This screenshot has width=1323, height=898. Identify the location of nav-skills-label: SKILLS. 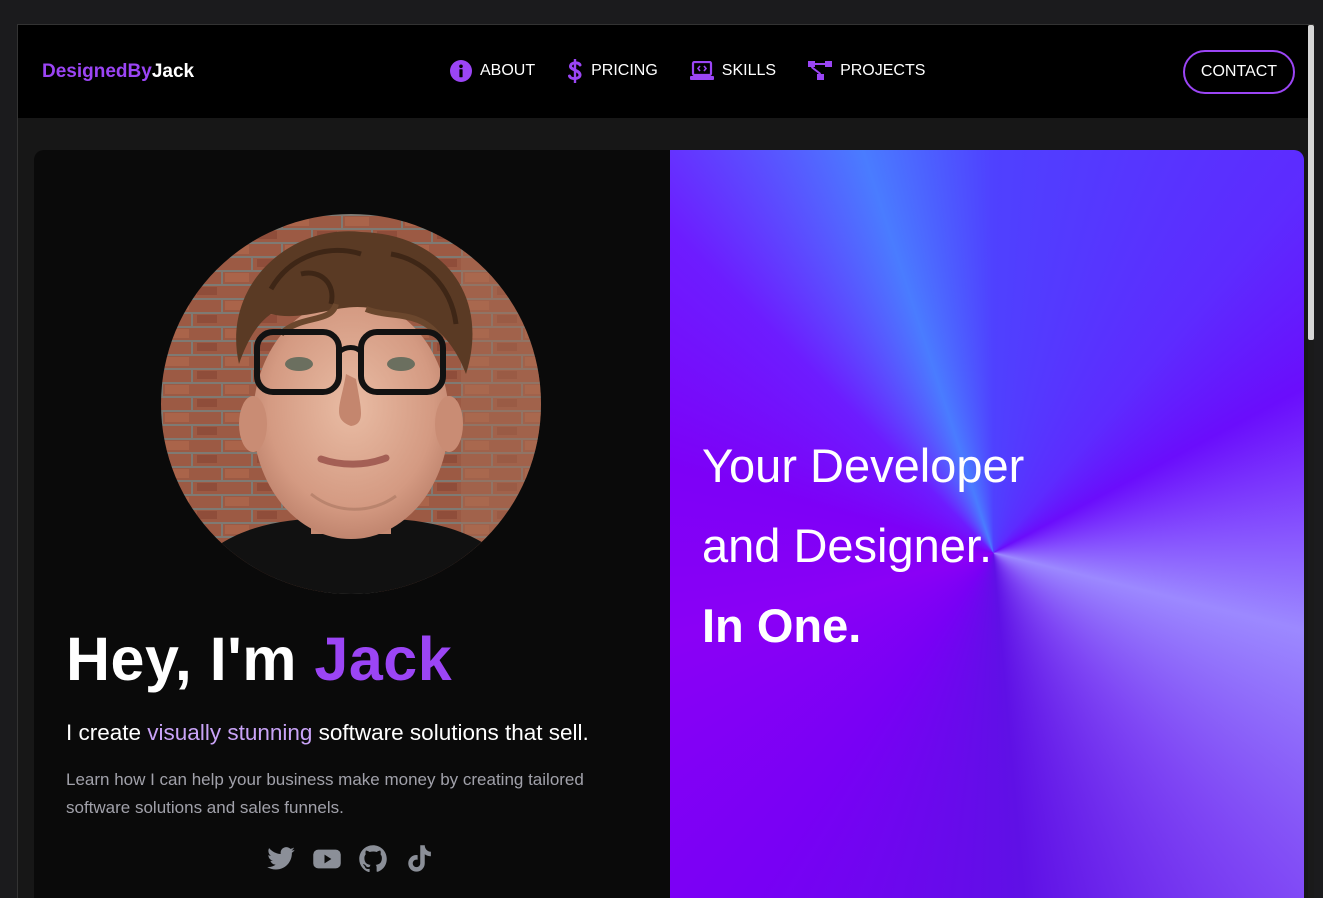
(749, 70).